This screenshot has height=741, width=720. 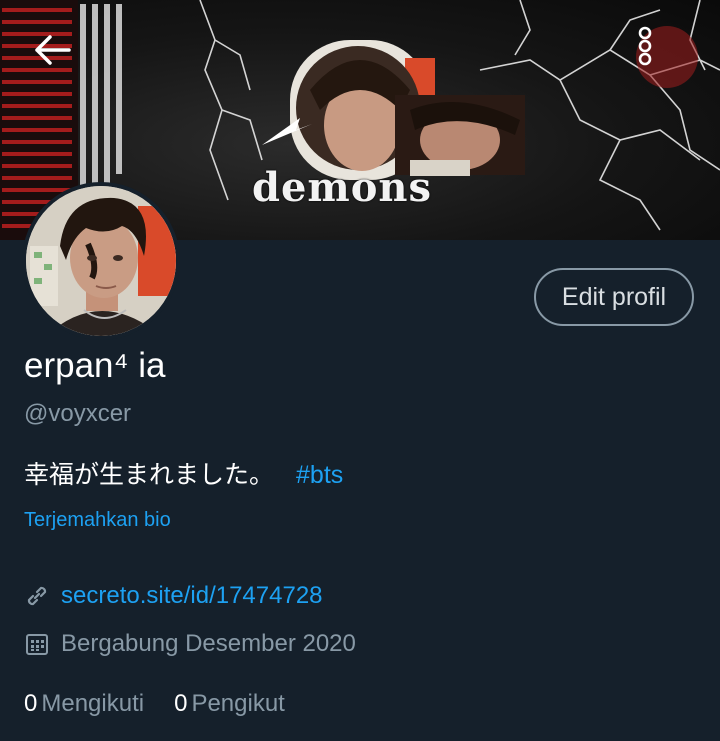 What do you see at coordinates (192, 596) in the screenshot?
I see `website-link: secreto.site/id/17474728` at bounding box center [192, 596].